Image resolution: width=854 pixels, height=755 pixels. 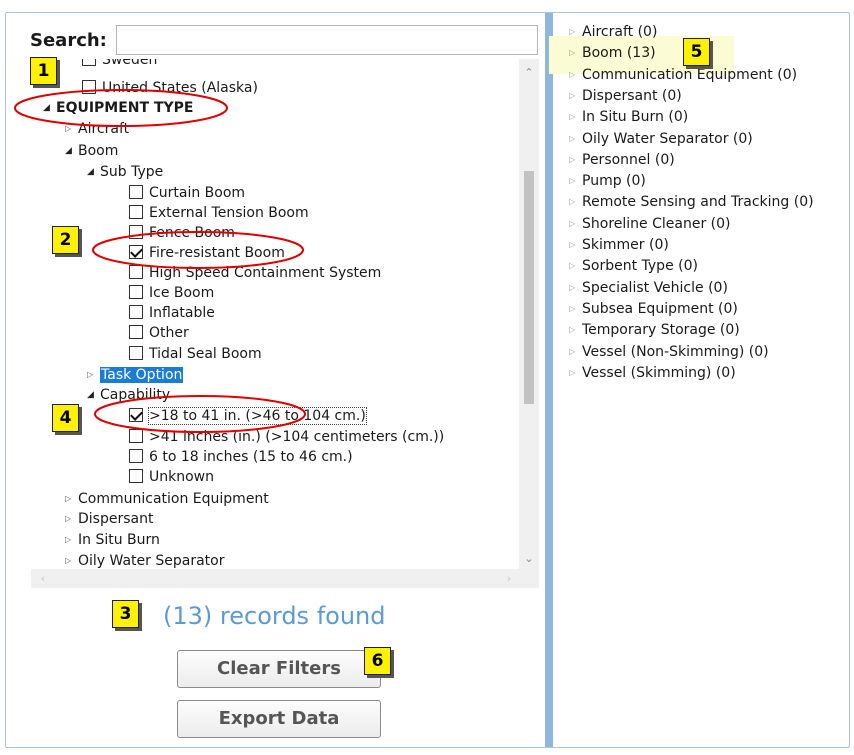 I want to click on tree-item-dispersant: ▷ Dispersant, so click(x=109, y=519).